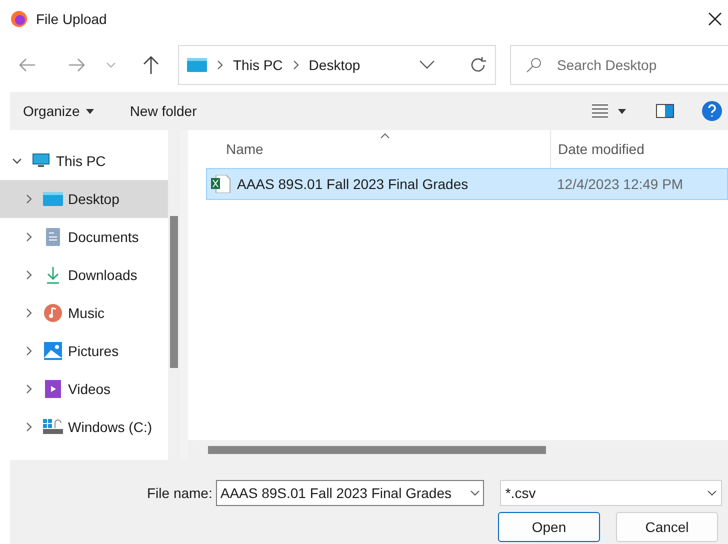  I want to click on open-button: Open, so click(549, 527).